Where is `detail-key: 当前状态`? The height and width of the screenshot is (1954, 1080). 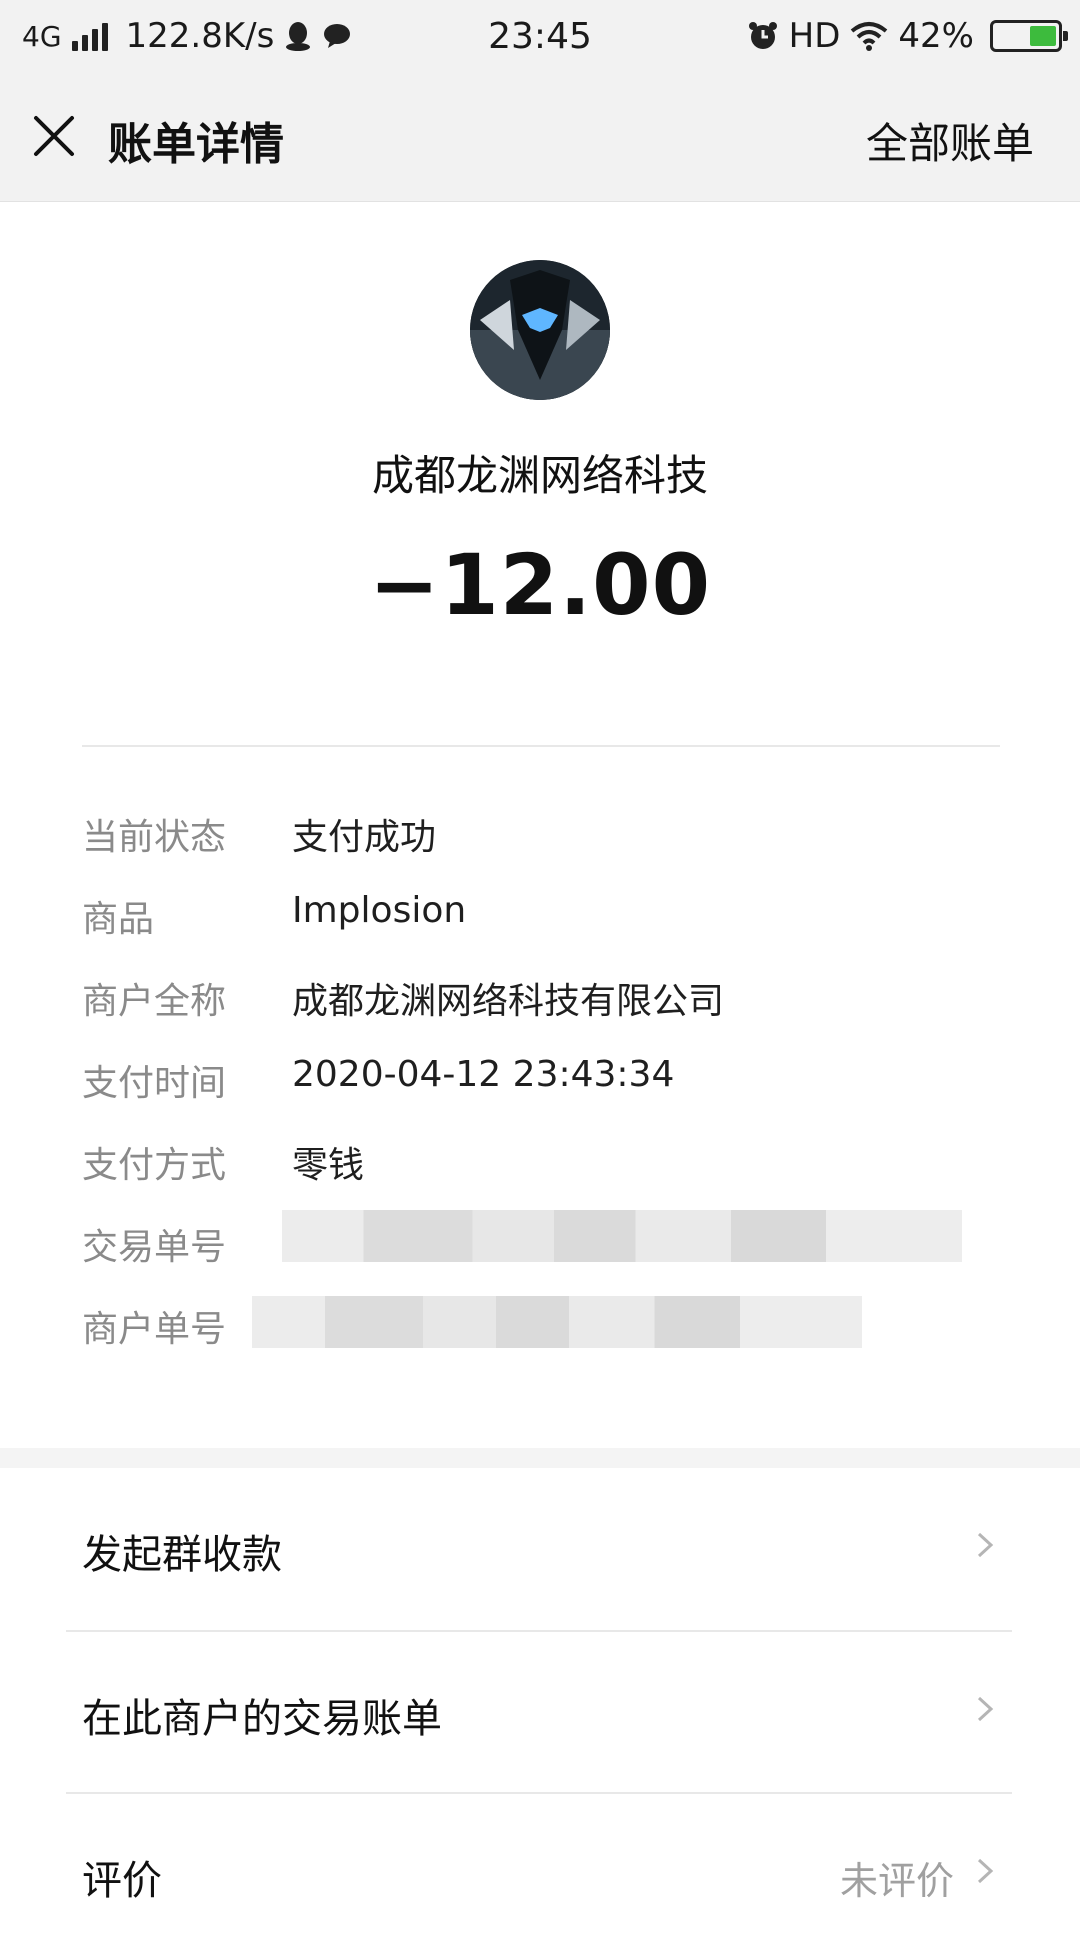 detail-key: 当前状态 is located at coordinates (154, 837).